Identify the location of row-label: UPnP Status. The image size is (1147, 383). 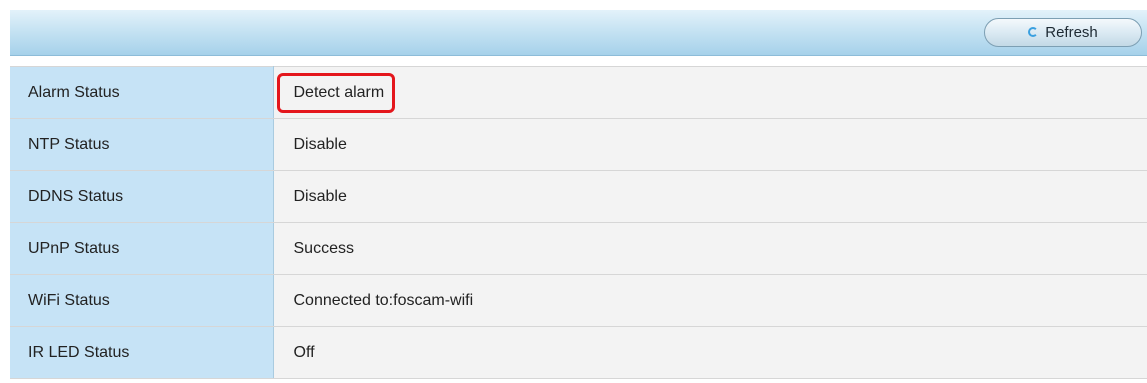
(142, 248).